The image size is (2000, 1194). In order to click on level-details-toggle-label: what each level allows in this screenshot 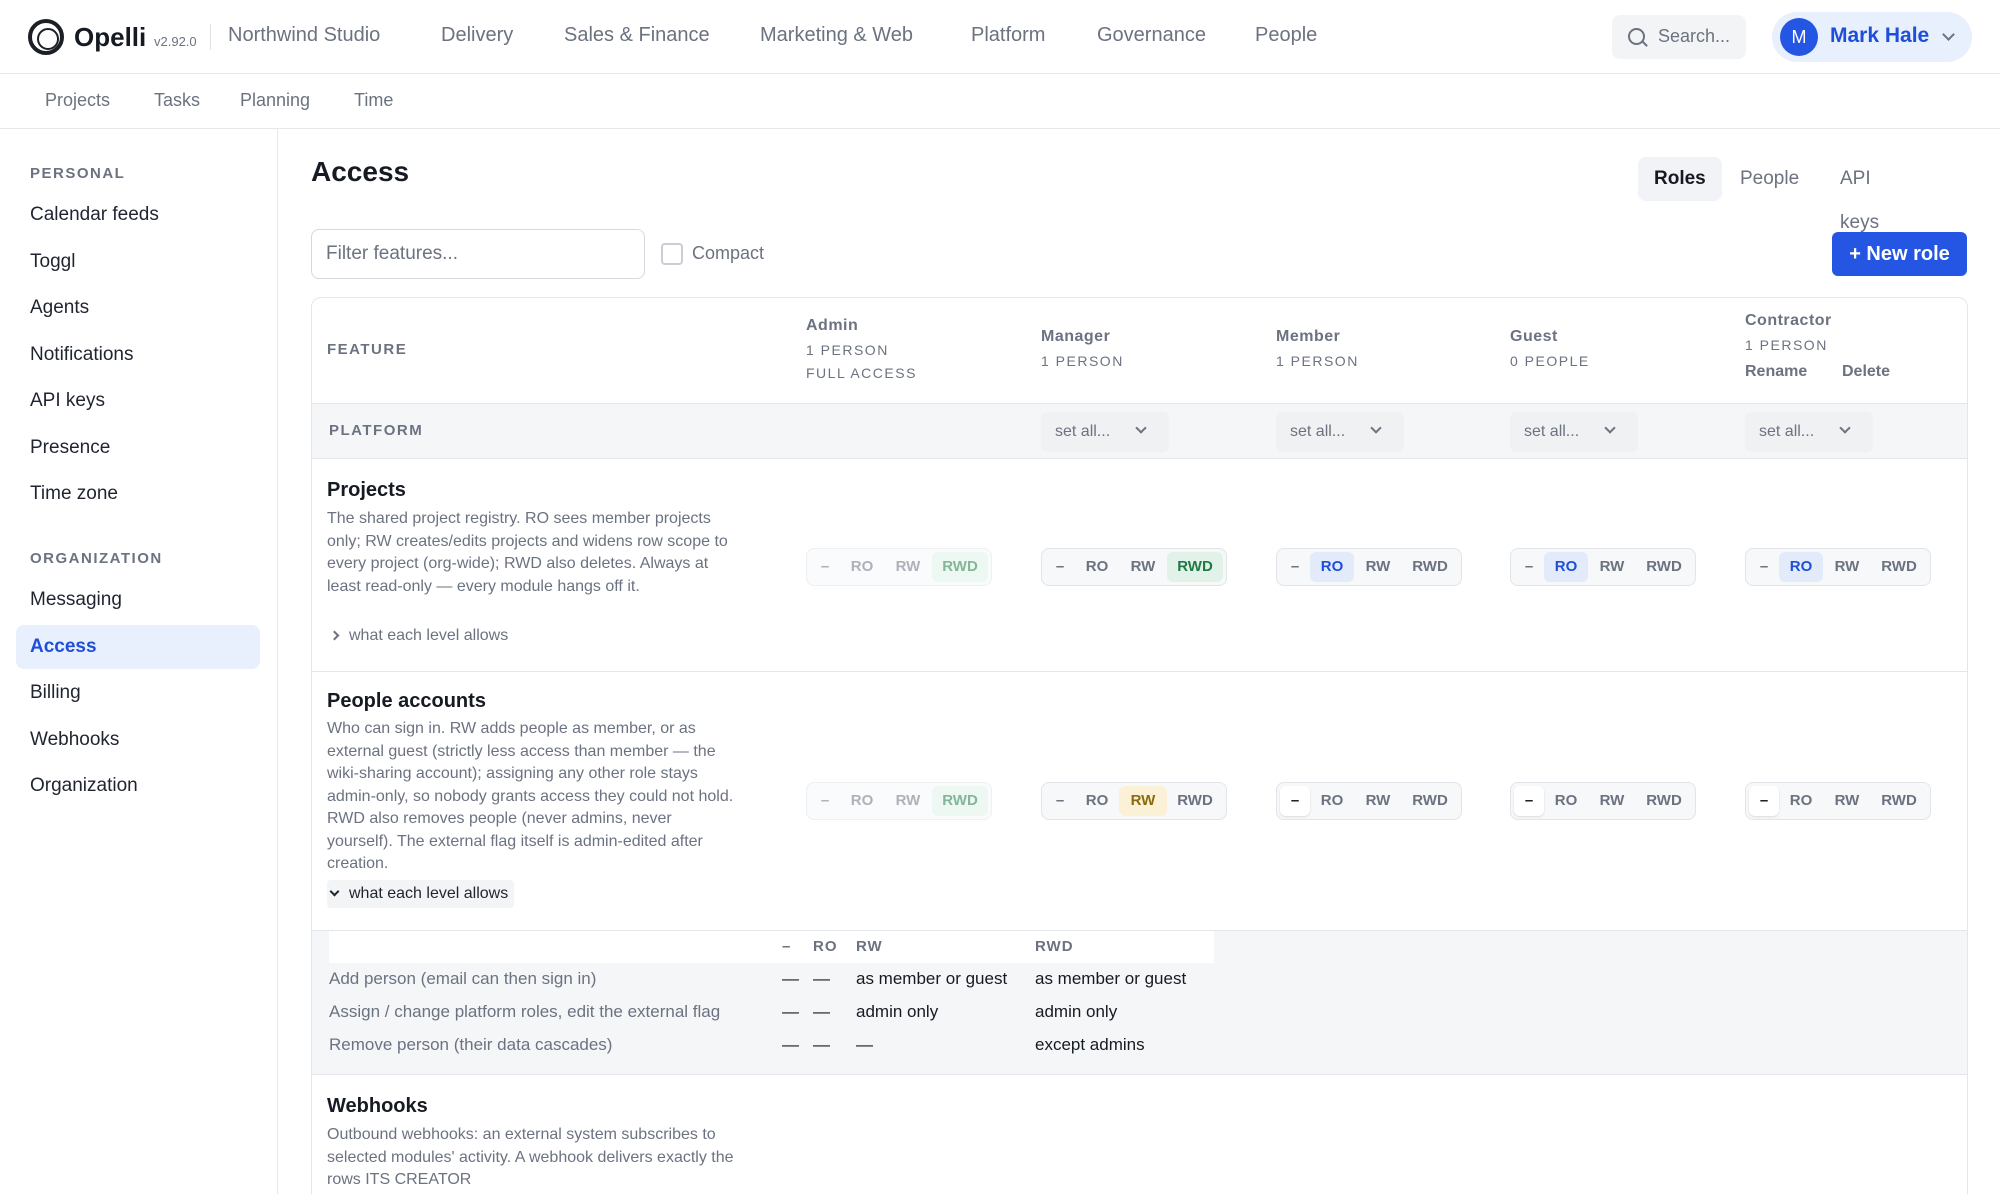, I will do `click(429, 893)`.